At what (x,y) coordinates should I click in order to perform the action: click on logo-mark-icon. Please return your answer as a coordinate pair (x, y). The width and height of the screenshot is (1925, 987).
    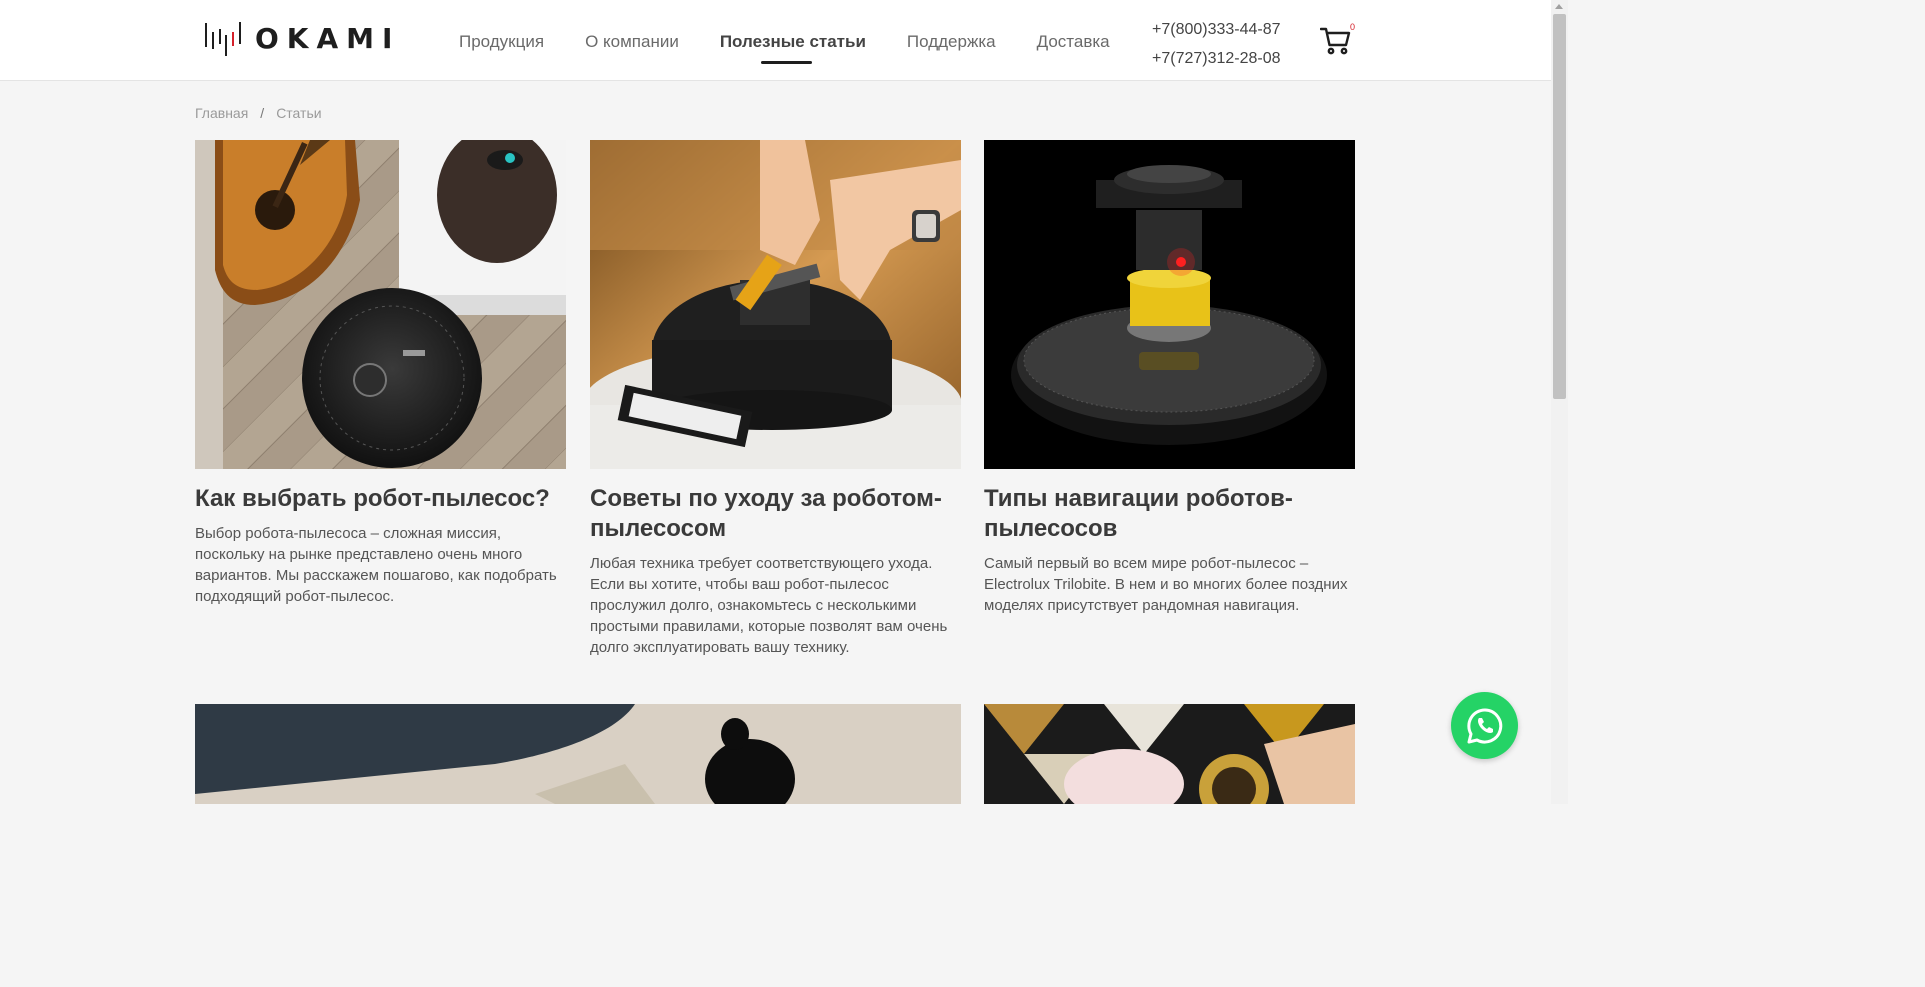
    Looking at the image, I should click on (223, 39).